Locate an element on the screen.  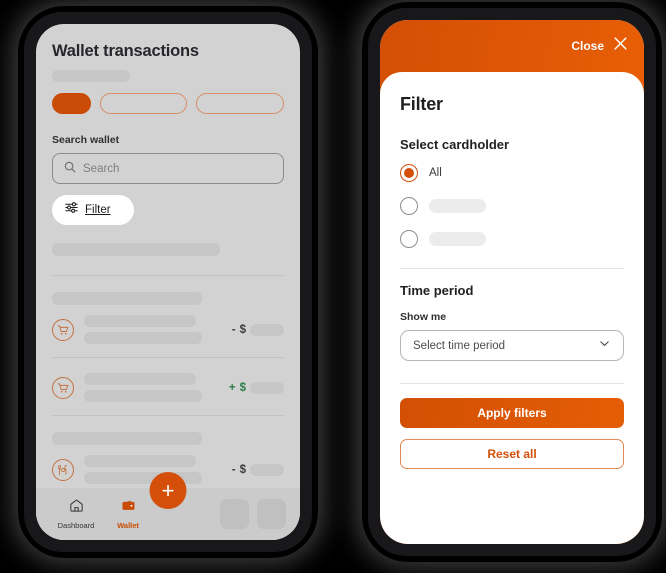
plus-icon: + is located at coordinates (168, 490).